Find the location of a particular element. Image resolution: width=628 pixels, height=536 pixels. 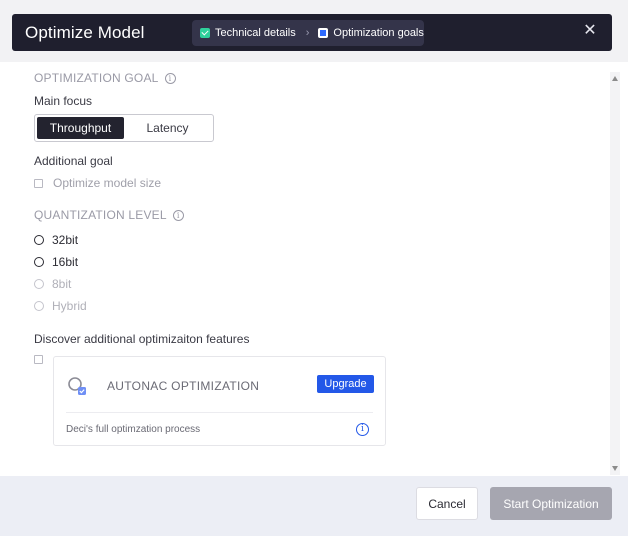

main-focus-toggle: Throughput Latency is located at coordinates (124, 128).